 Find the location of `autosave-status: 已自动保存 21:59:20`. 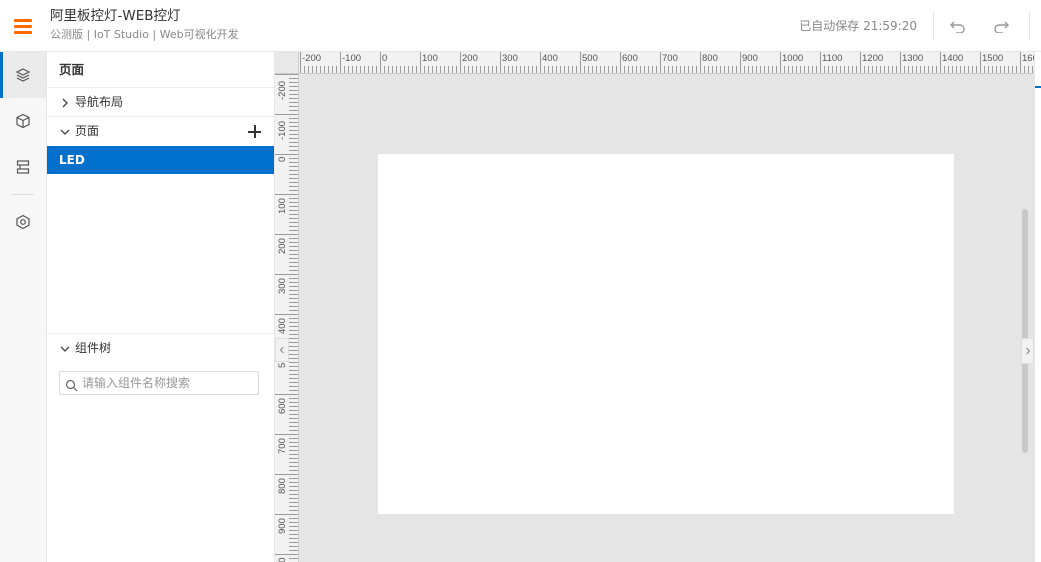

autosave-status: 已自动保存 21:59:20 is located at coordinates (858, 26).